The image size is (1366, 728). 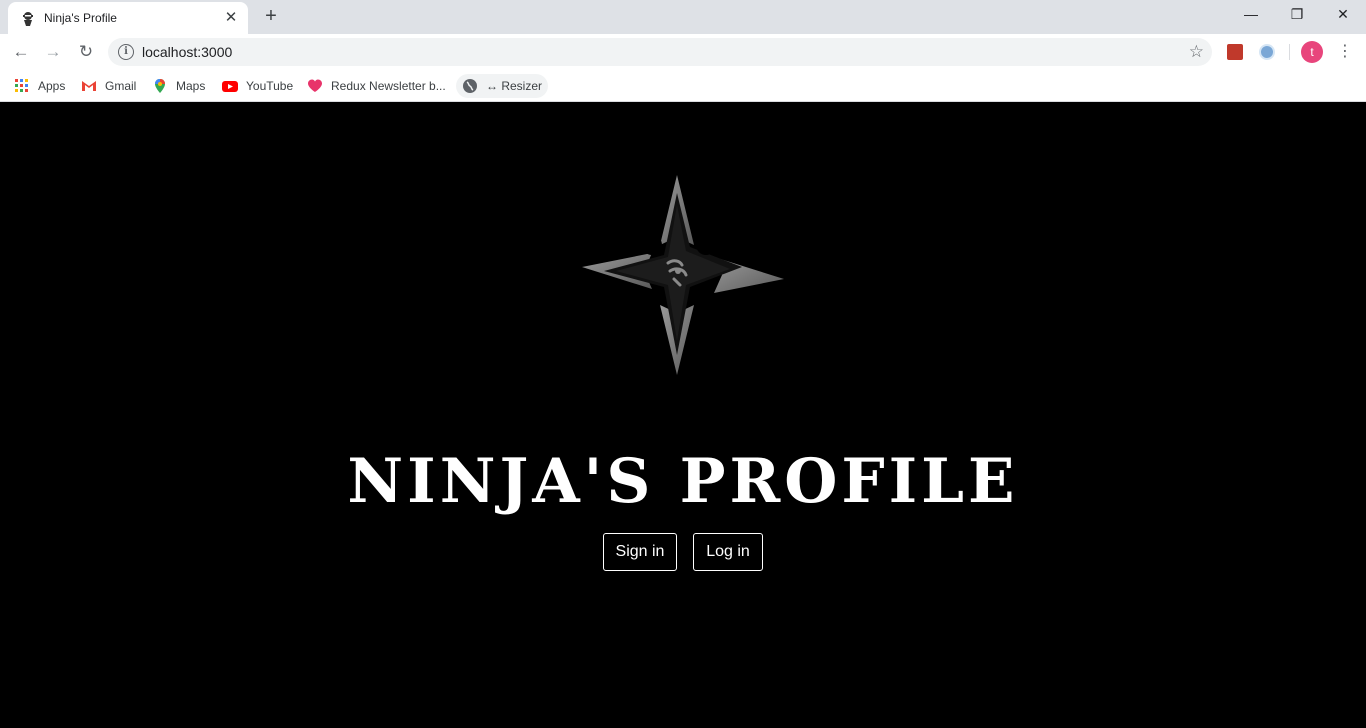 What do you see at coordinates (126, 52) in the screenshot?
I see `site-info-icon: i` at bounding box center [126, 52].